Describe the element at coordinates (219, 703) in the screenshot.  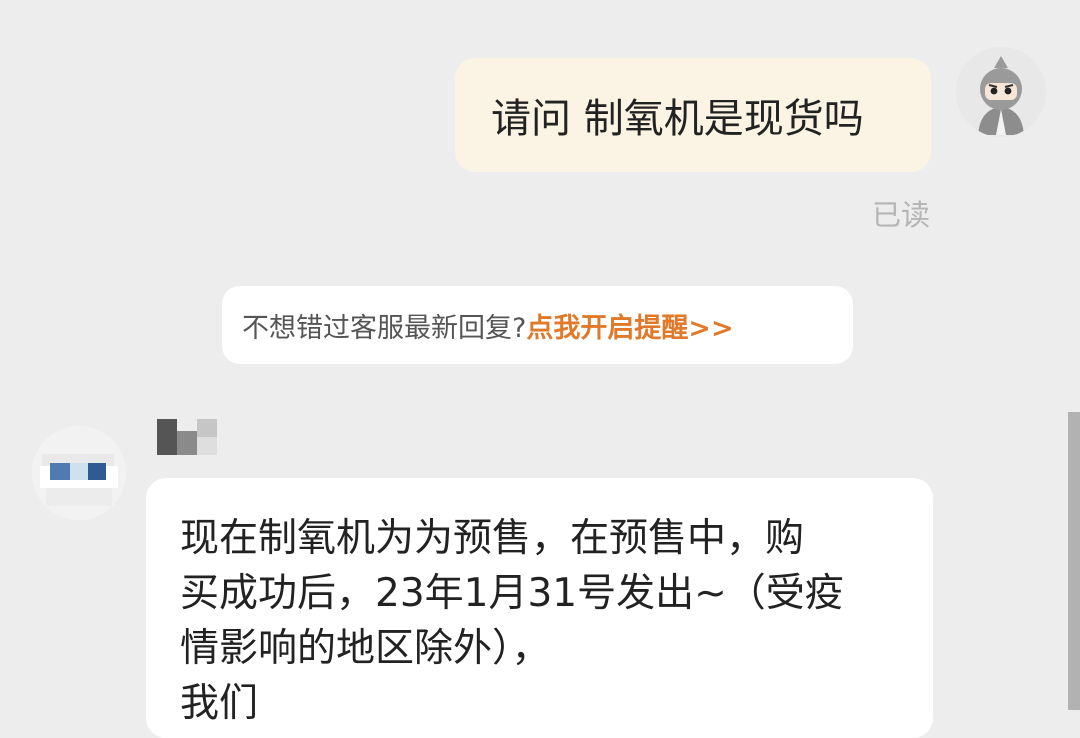
I see `incoming-message-line: 我们` at that location.